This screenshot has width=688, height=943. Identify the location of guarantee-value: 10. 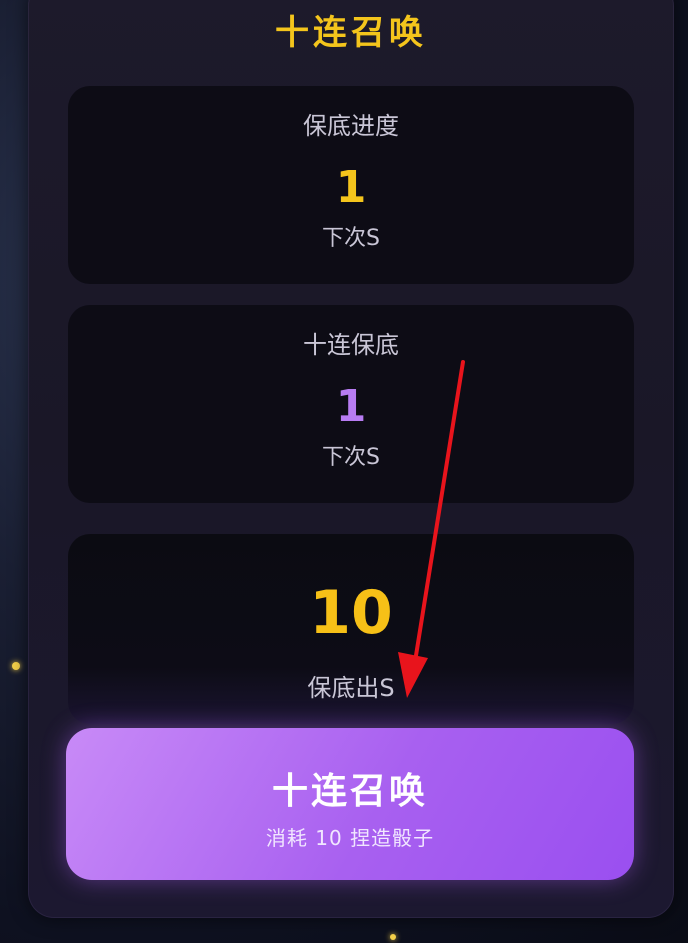
(351, 613).